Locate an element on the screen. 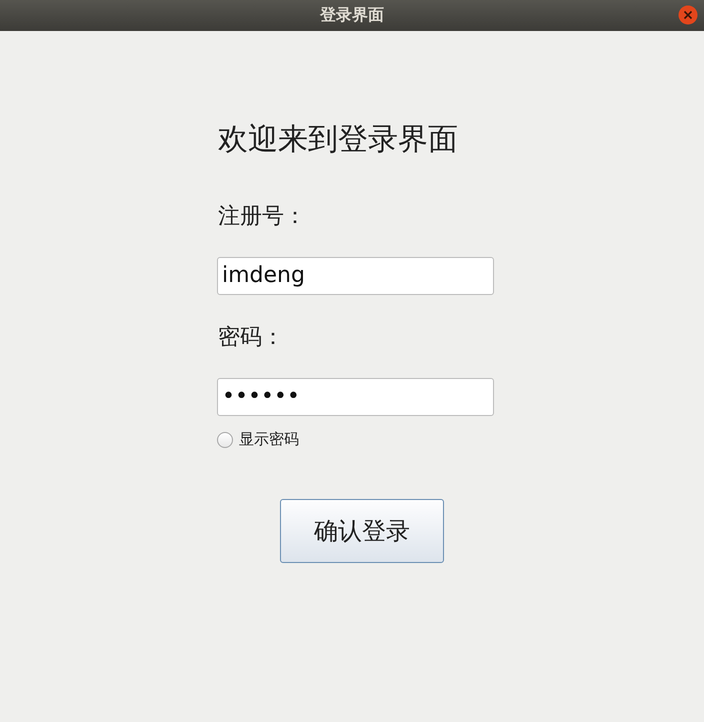 The width and height of the screenshot is (704, 722). show-password-label: 显示密码 is located at coordinates (269, 439).